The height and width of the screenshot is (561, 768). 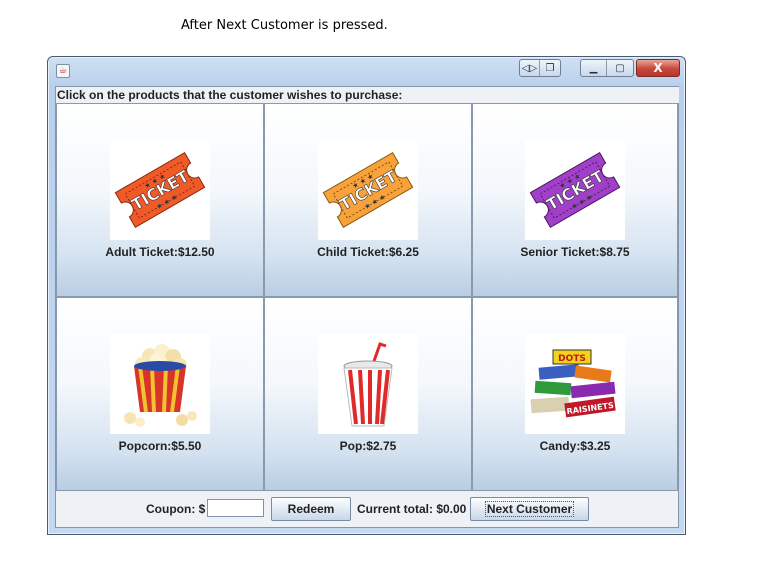 What do you see at coordinates (575, 446) in the screenshot?
I see `product-label: Candy:$3.25` at bounding box center [575, 446].